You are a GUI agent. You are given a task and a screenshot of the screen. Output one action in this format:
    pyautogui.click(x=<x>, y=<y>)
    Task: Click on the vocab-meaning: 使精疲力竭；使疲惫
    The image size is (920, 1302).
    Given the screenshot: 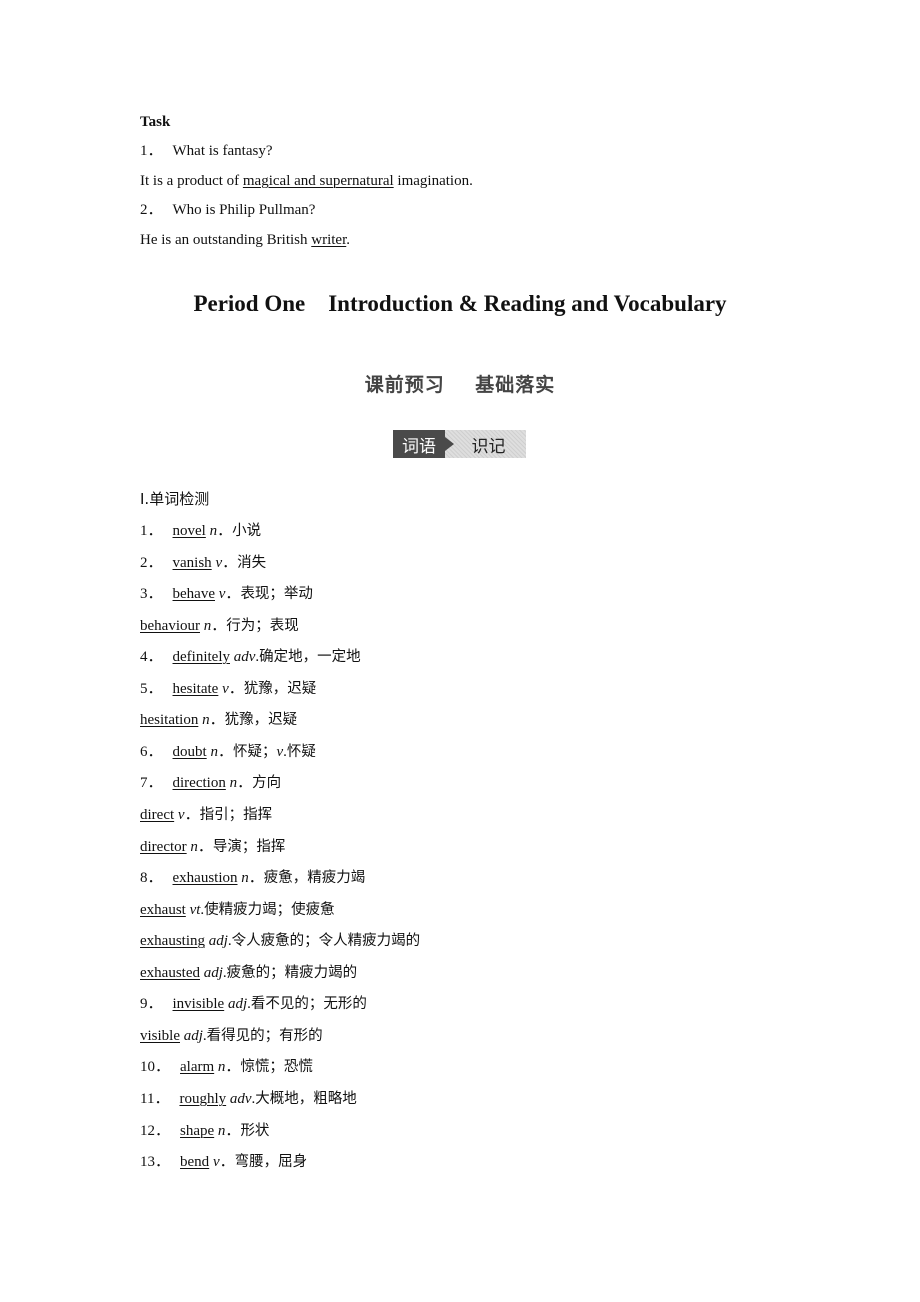 What is the action you would take?
    pyautogui.click(x=269, y=909)
    